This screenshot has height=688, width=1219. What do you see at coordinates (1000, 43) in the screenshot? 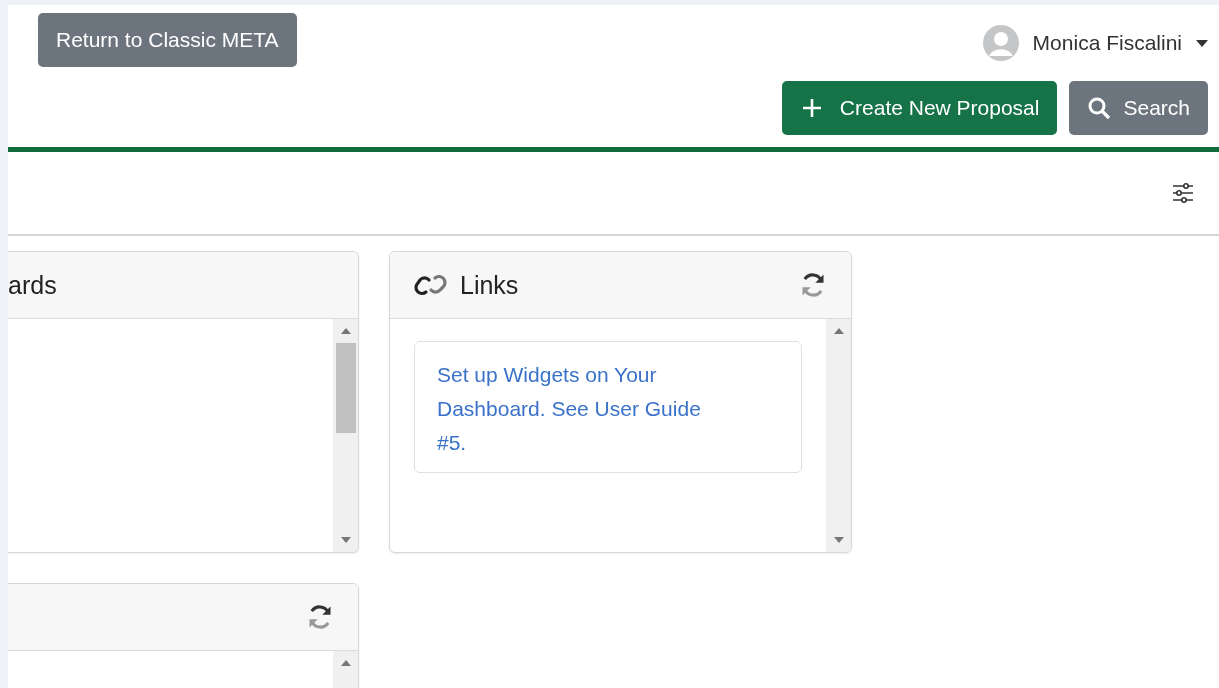
I see `avatar-icon` at bounding box center [1000, 43].